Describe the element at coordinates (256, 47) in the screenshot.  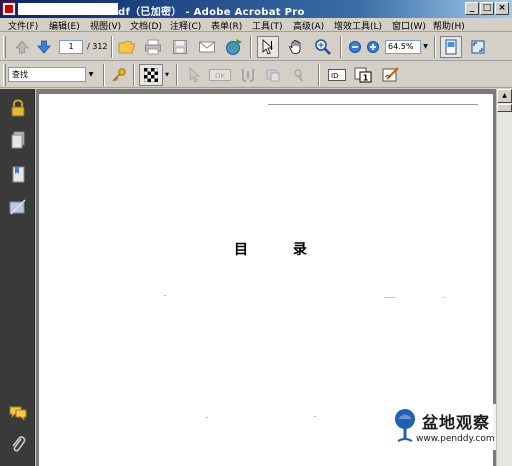
I see `main-toolbar: 1 / 312 64.5% ▼` at that location.